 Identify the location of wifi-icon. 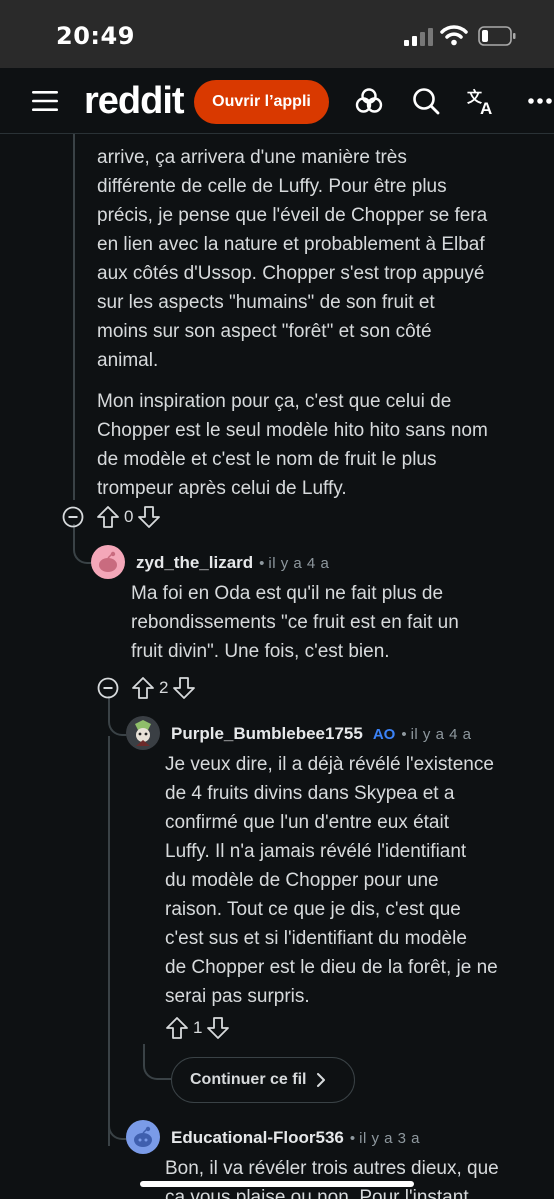
(454, 35).